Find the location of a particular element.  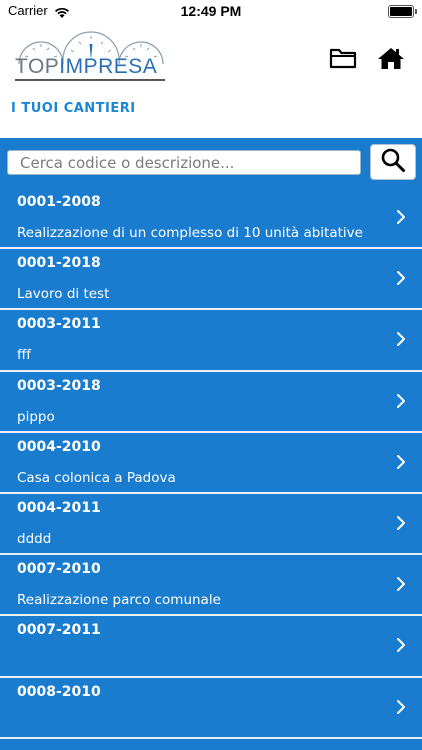

logo-underline is located at coordinates (90, 80).